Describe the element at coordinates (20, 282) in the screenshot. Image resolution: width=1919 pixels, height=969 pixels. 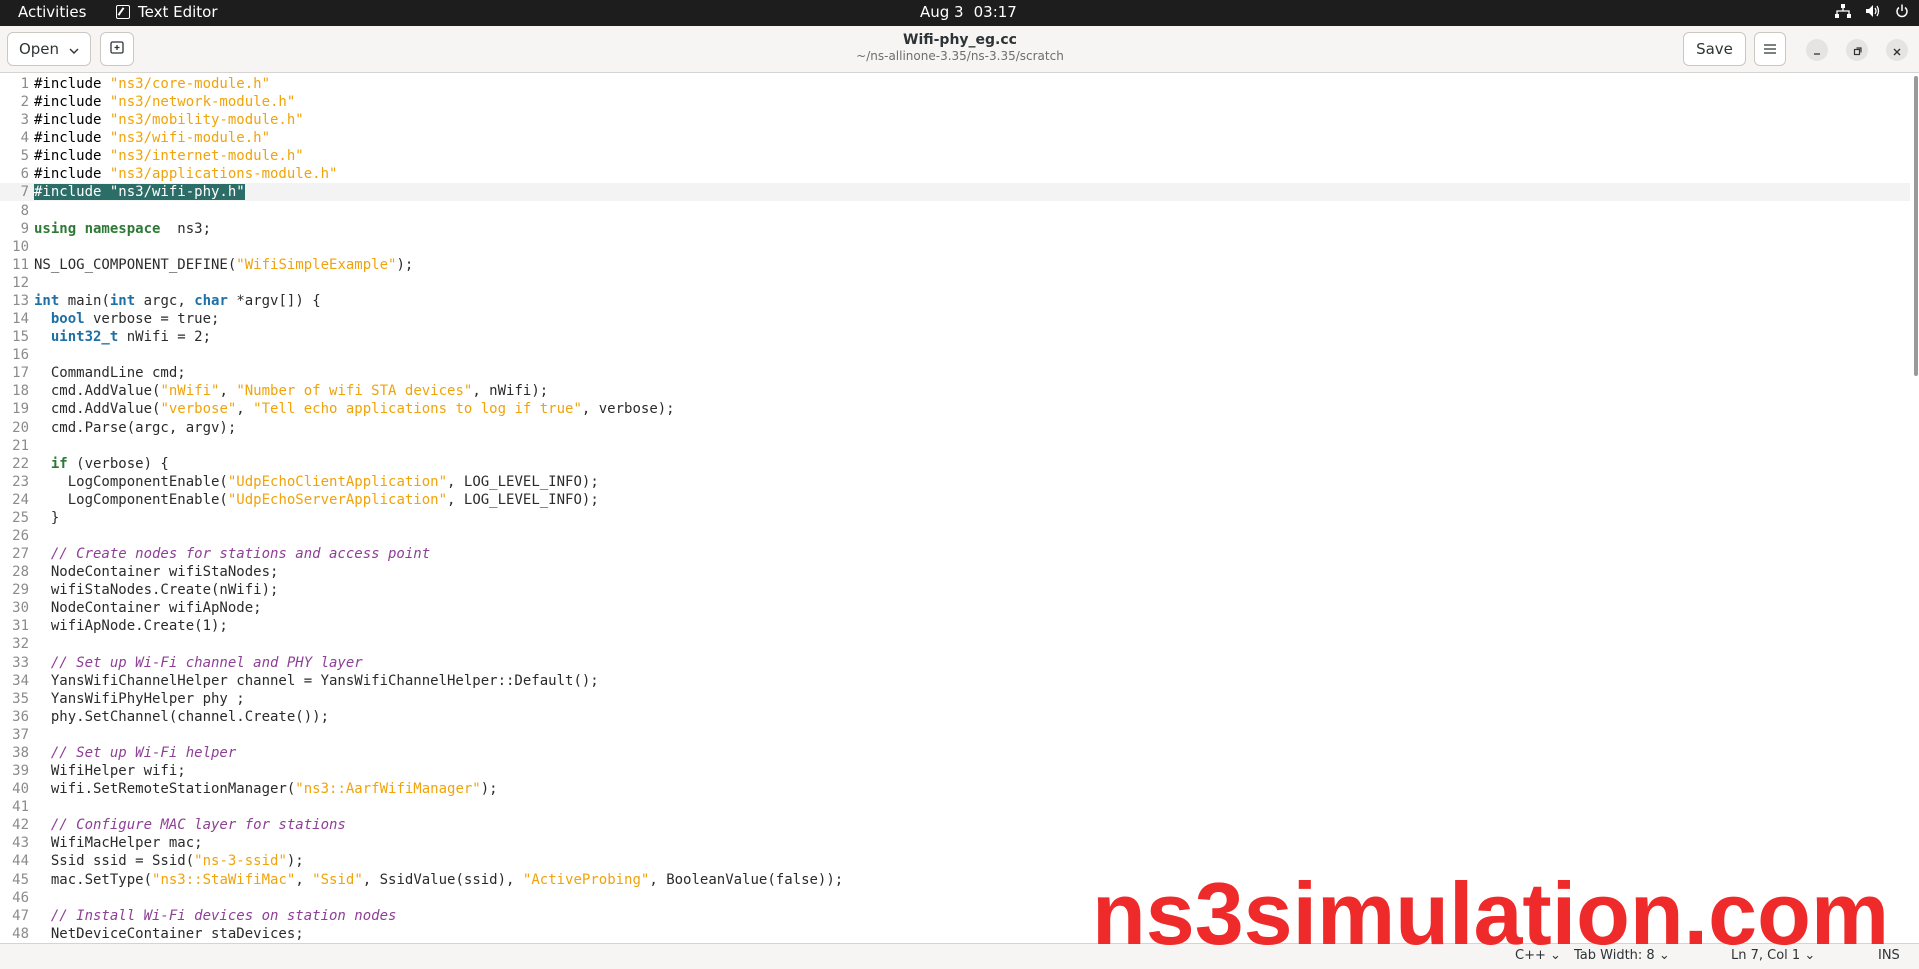
I see `line-number: 12` at that location.